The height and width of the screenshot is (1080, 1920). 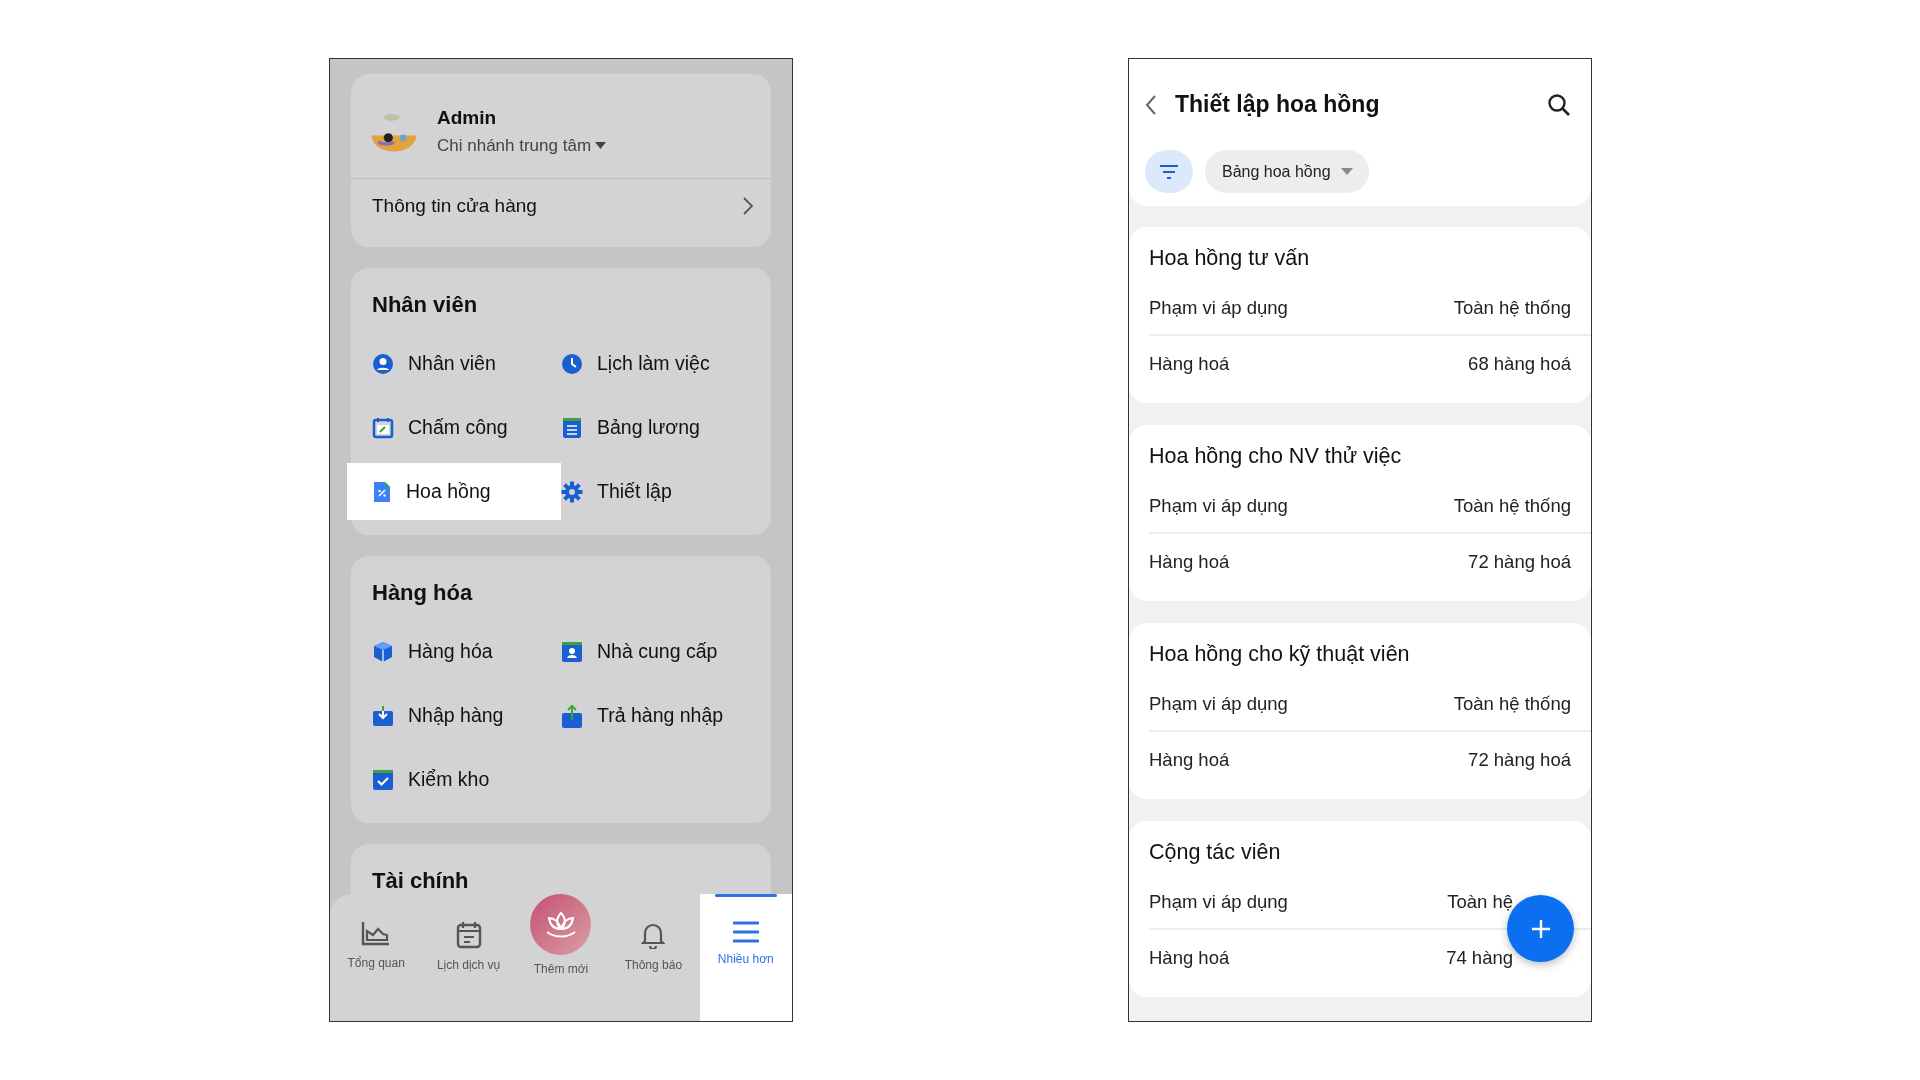 What do you see at coordinates (376, 934) in the screenshot?
I see `chart-icon` at bounding box center [376, 934].